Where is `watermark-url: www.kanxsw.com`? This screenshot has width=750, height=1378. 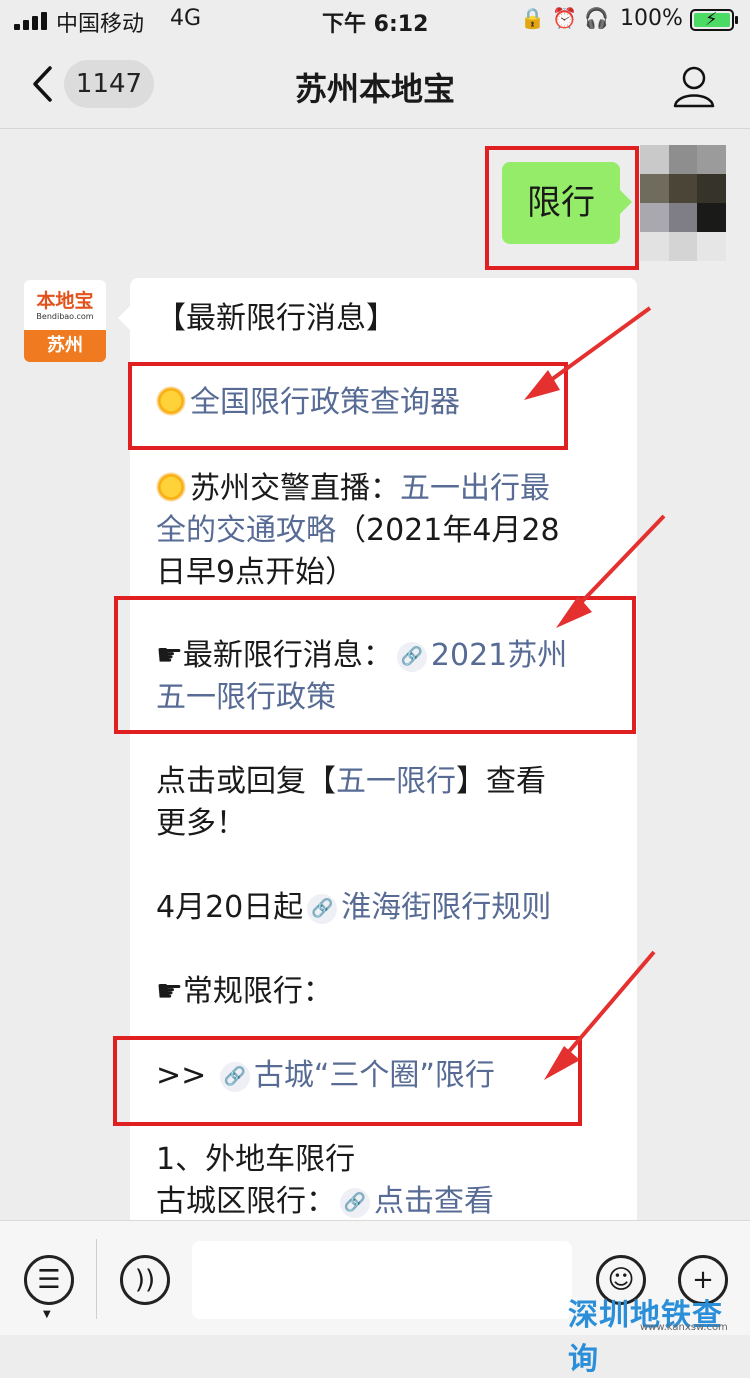 watermark-url: www.kanxsw.com is located at coordinates (684, 1327).